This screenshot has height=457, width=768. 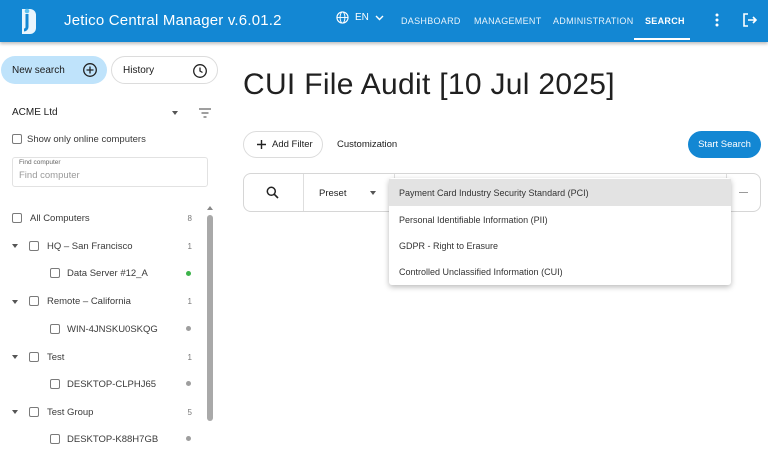 What do you see at coordinates (373, 193) in the screenshot?
I see `filter-type-dropdown-icon` at bounding box center [373, 193].